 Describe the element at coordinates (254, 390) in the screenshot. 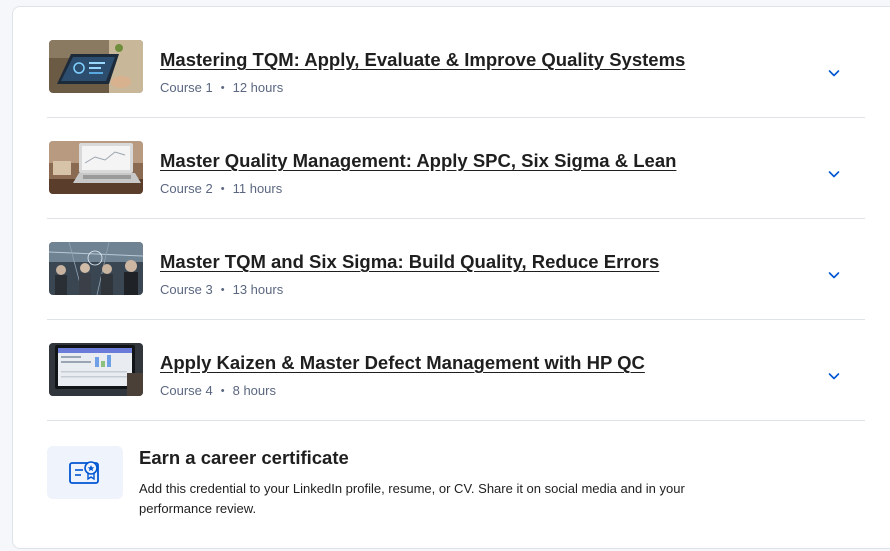

I see `course-duration: 8 hours` at that location.